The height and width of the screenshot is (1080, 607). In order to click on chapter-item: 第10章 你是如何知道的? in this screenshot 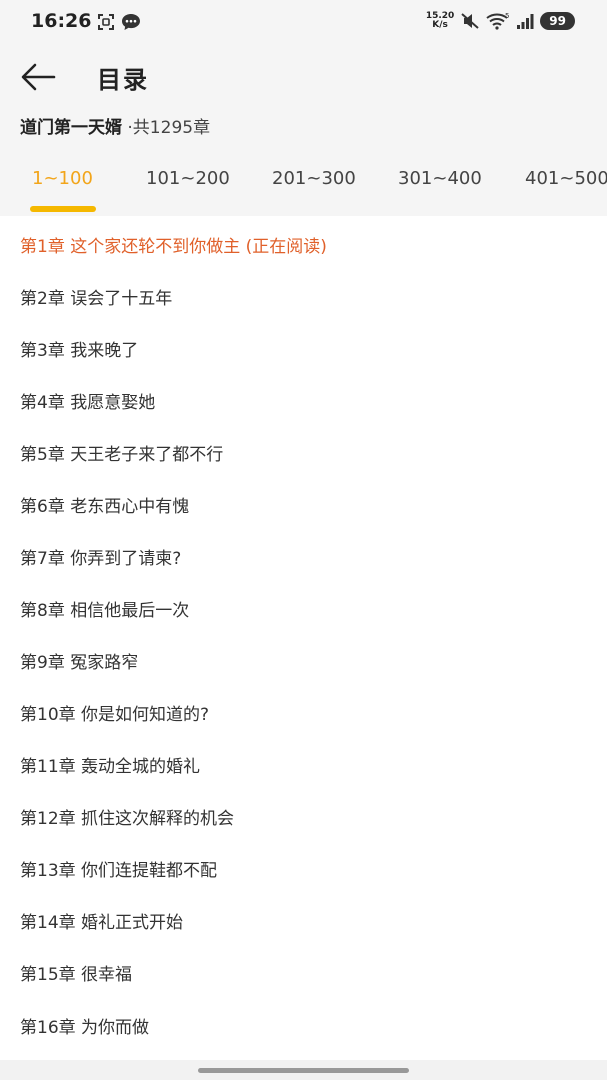, I will do `click(114, 712)`.